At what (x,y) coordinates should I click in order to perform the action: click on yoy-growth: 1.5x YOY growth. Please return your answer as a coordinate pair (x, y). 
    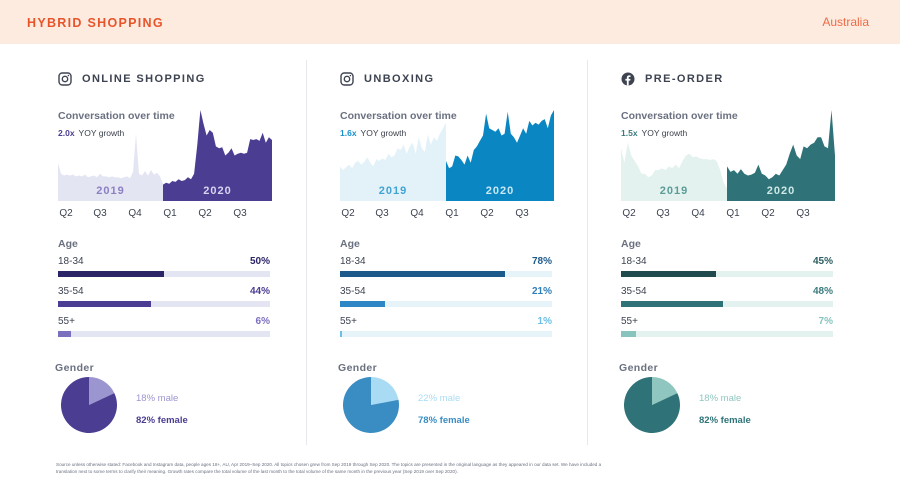
    Looking at the image, I should click on (654, 133).